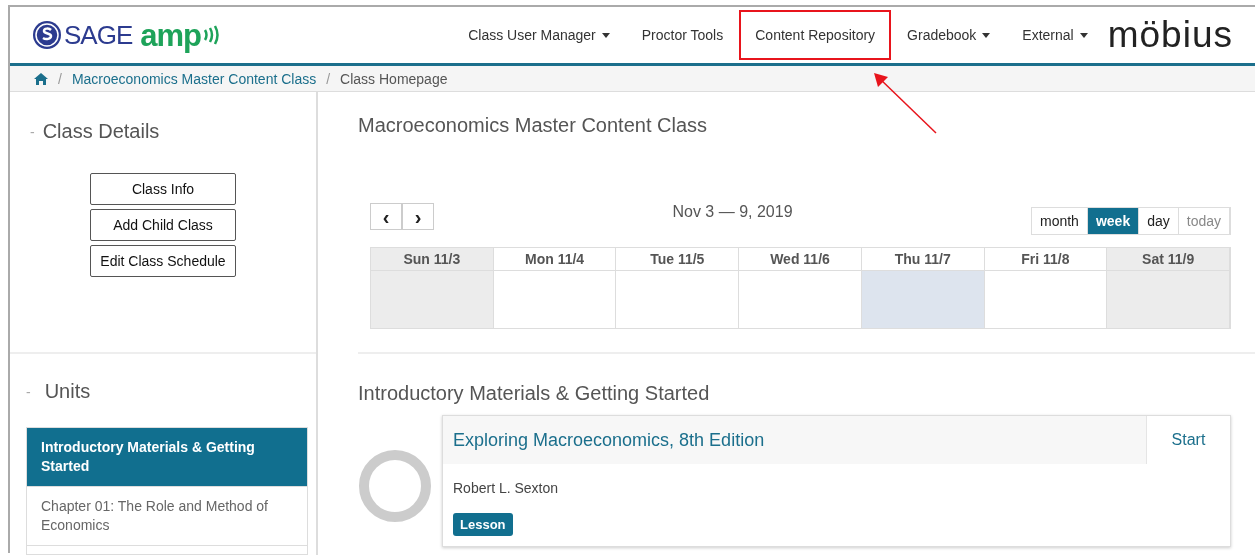  I want to click on breadcrumb-current: Class Homepage, so click(394, 78).